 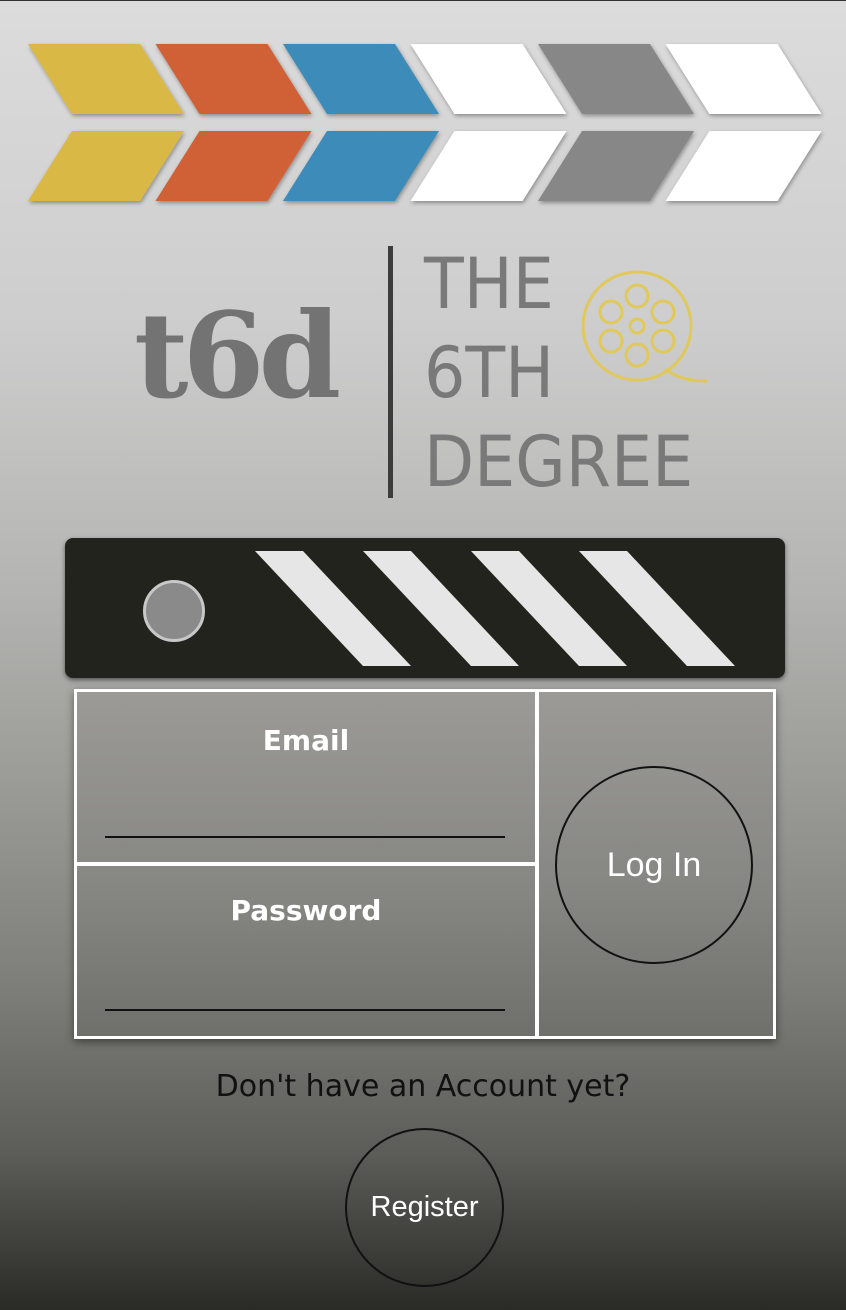 I want to click on login-button: Log In, so click(x=654, y=865).